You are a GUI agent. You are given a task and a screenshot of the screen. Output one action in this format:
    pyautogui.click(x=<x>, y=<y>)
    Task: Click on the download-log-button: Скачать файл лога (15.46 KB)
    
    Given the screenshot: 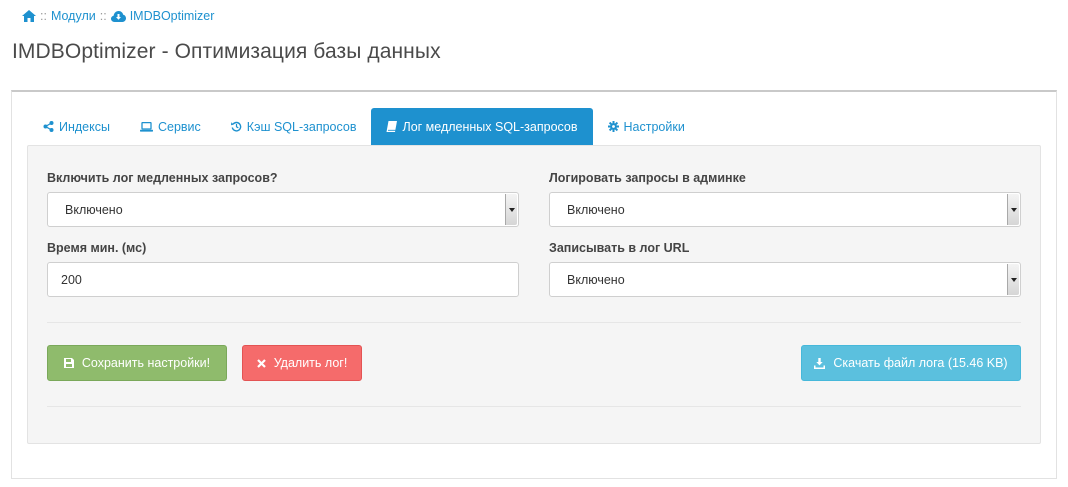 What is the action you would take?
    pyautogui.click(x=911, y=363)
    